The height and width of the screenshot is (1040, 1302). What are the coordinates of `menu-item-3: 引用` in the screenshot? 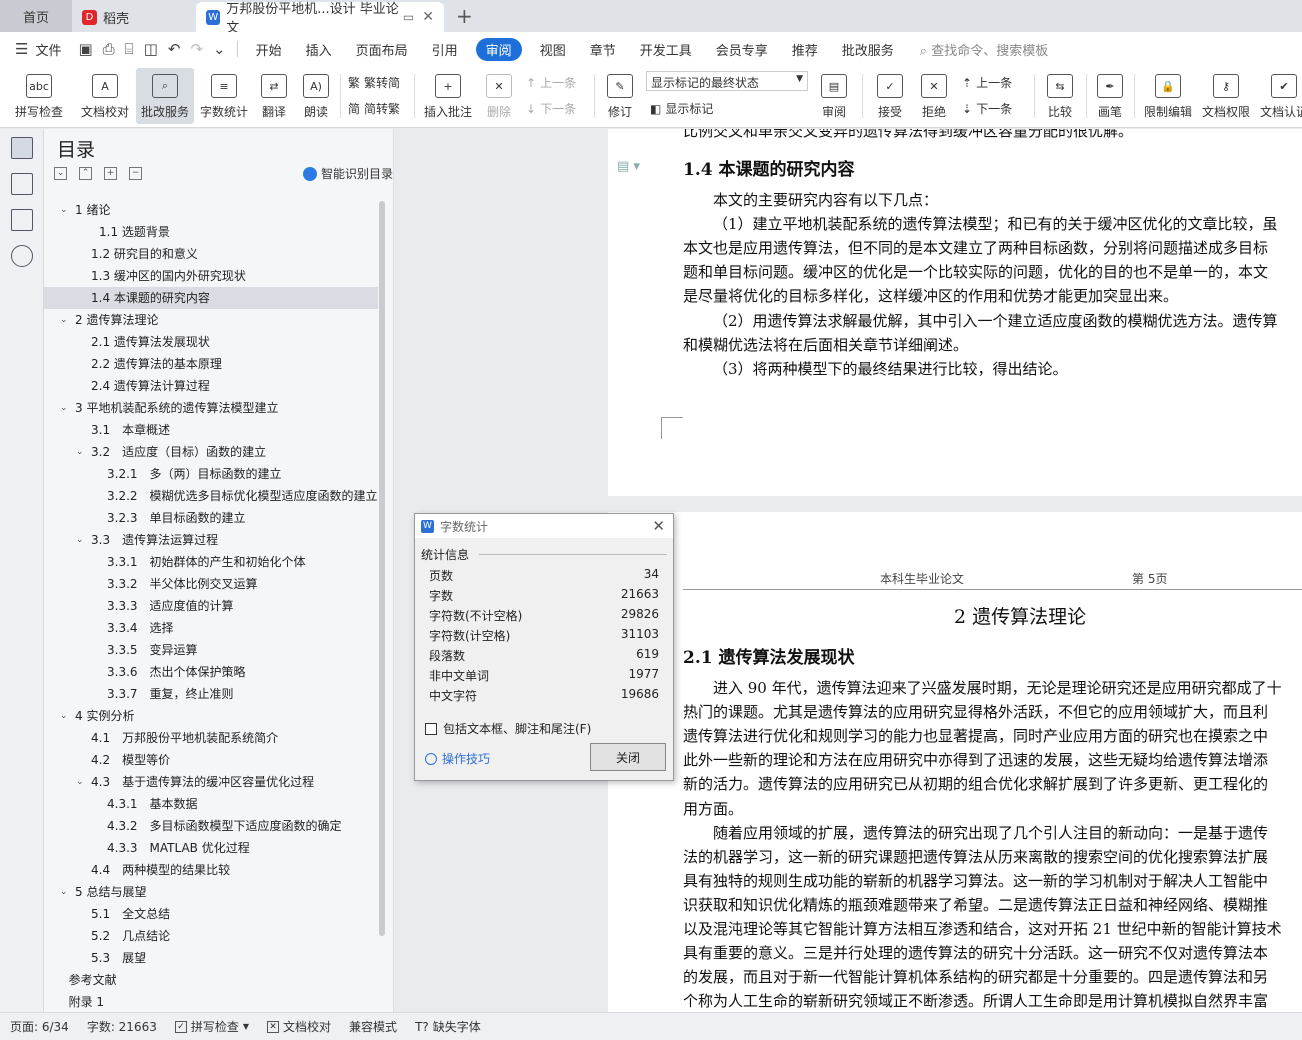 It's located at (445, 49).